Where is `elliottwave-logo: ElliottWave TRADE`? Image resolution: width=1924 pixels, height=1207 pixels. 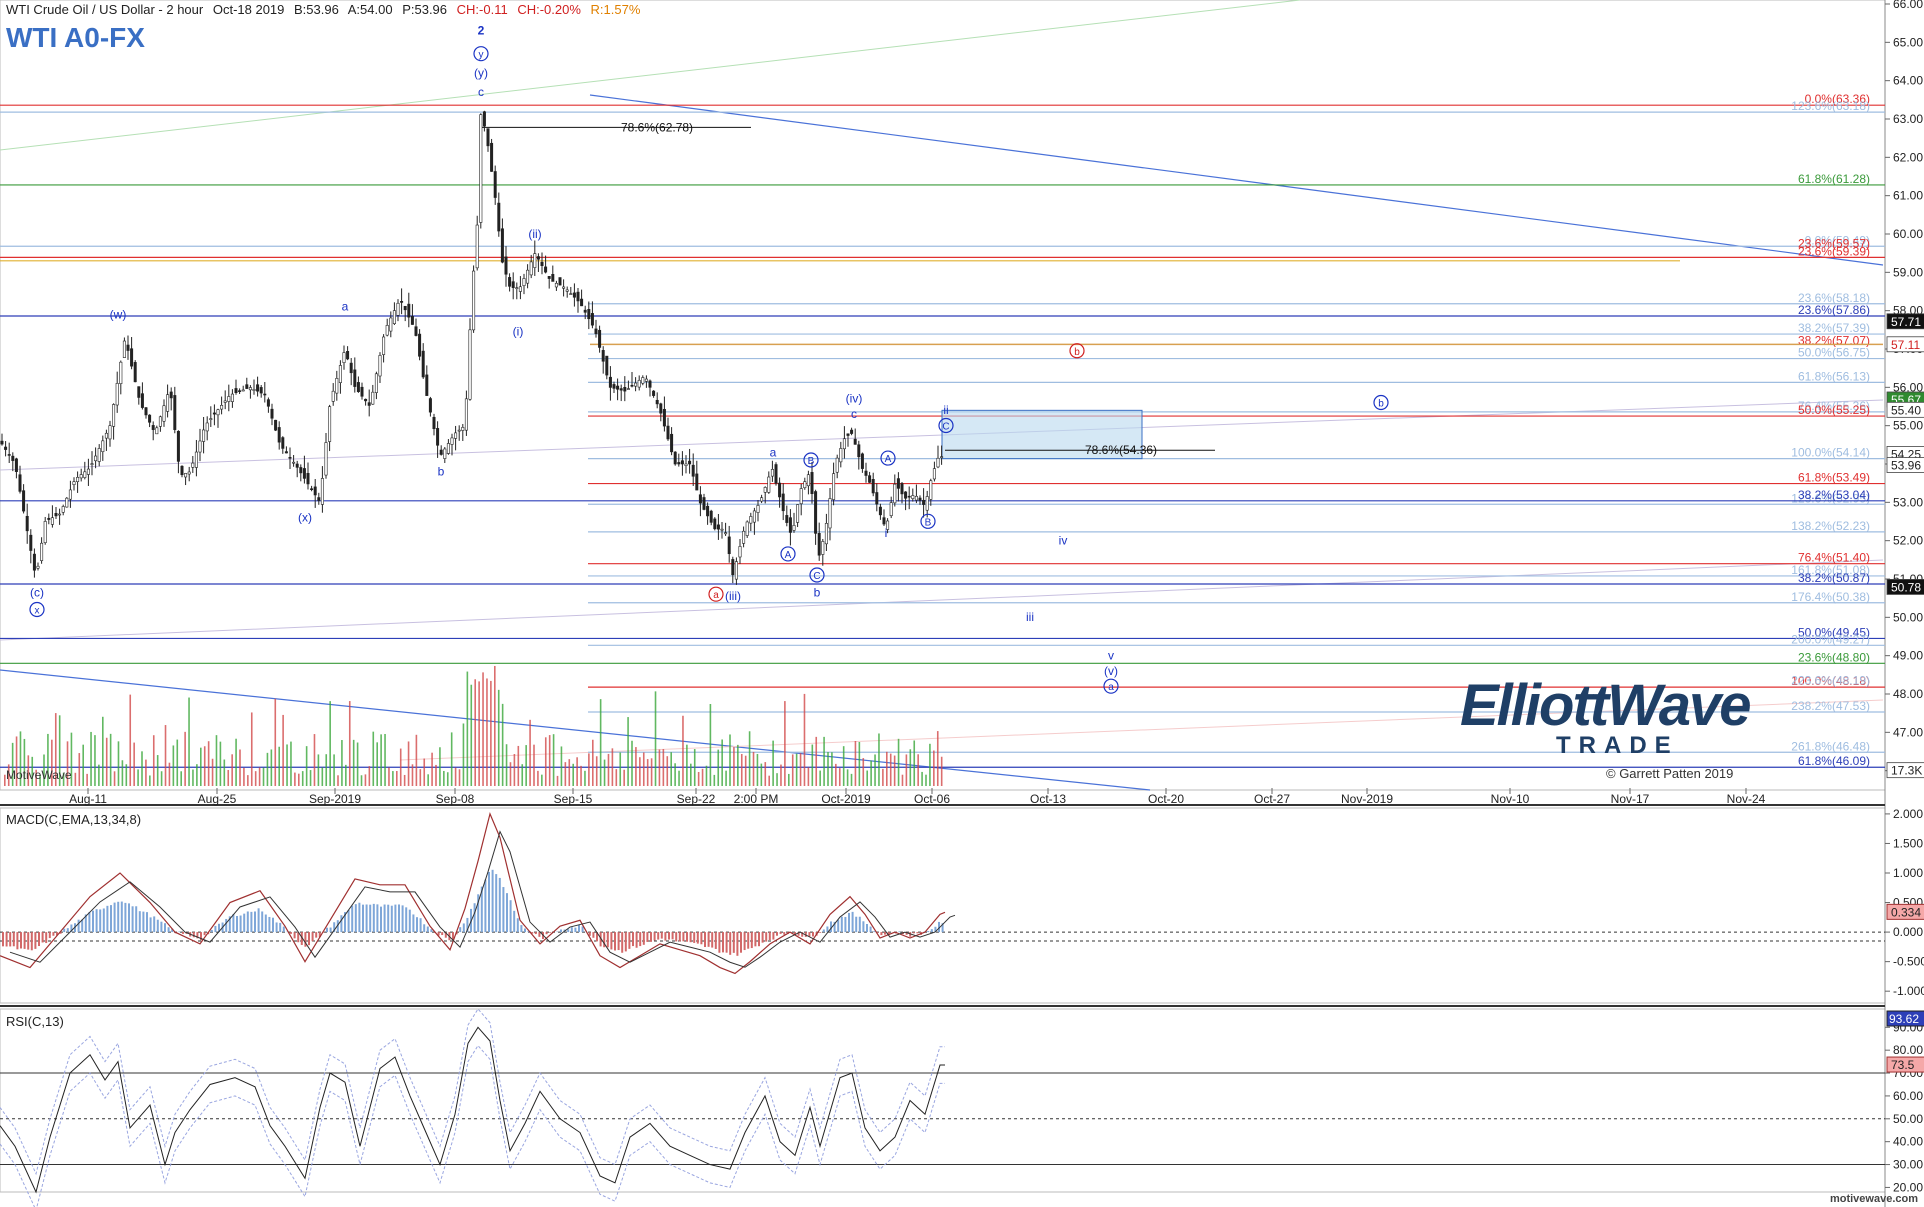 elliottwave-logo: ElliottWave TRADE is located at coordinates (1606, 717).